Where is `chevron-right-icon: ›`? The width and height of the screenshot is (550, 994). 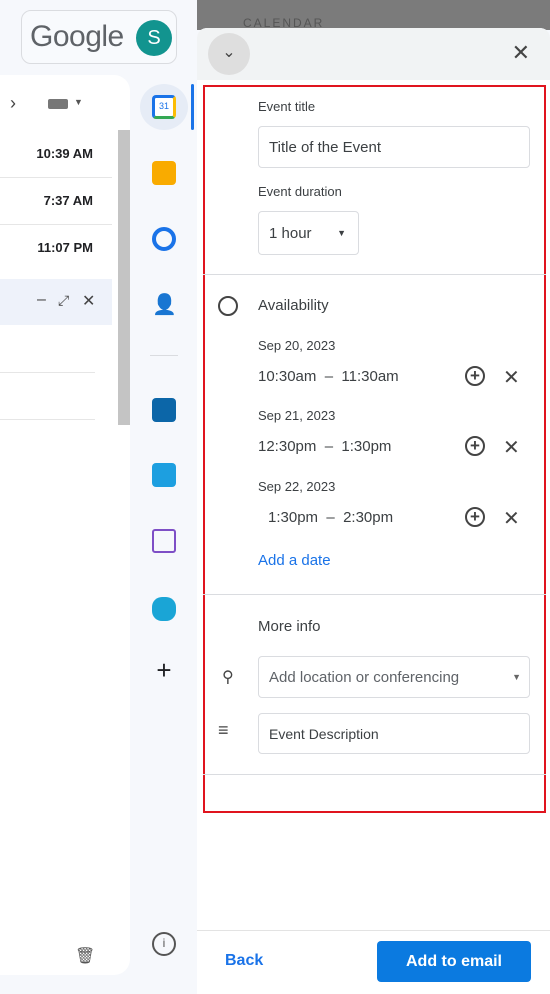 chevron-right-icon: › is located at coordinates (13, 103).